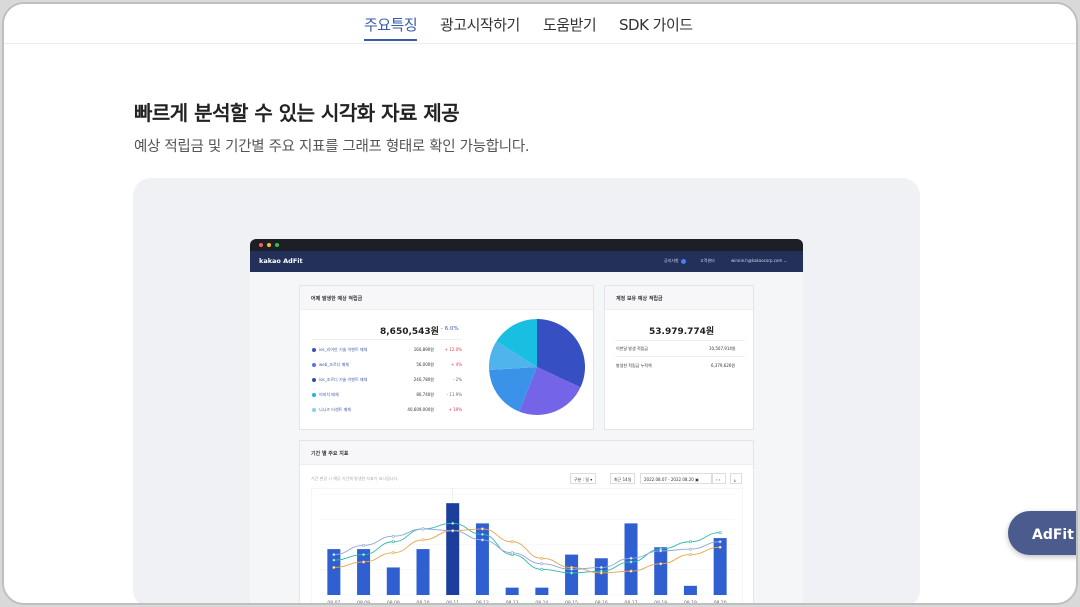  What do you see at coordinates (623, 478) in the screenshot?
I see `recent-14-days-button: 최근 14일` at bounding box center [623, 478].